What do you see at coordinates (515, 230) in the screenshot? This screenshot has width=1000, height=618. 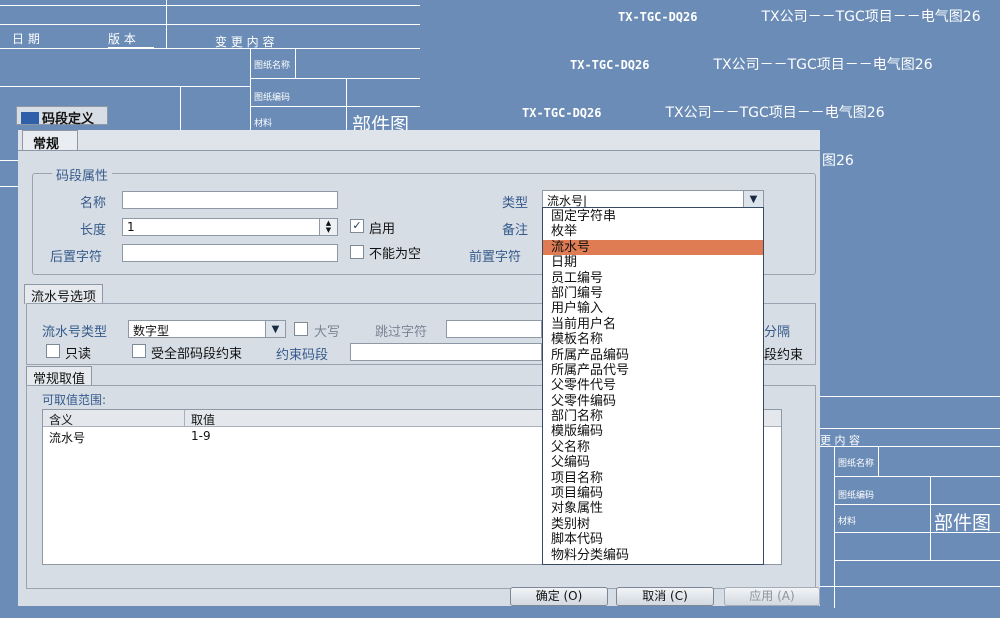 I see `remark-label: 备注` at bounding box center [515, 230].